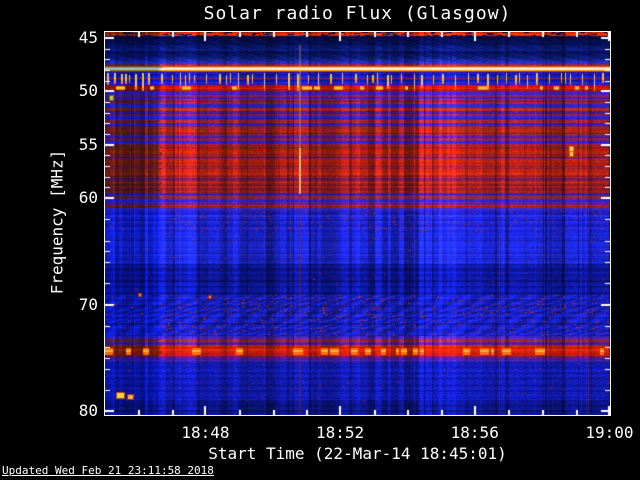 This screenshot has width=640, height=480. Describe the element at coordinates (357, 453) in the screenshot. I see `x-axis-label: Start Time (22-Mar-14 18:45:01)` at that location.